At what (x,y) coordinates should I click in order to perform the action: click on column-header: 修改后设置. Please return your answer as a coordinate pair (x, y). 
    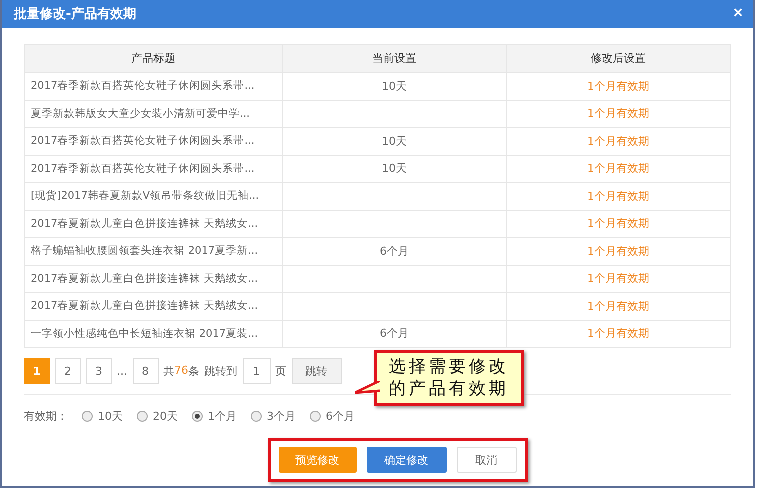
    Looking at the image, I should click on (618, 58).